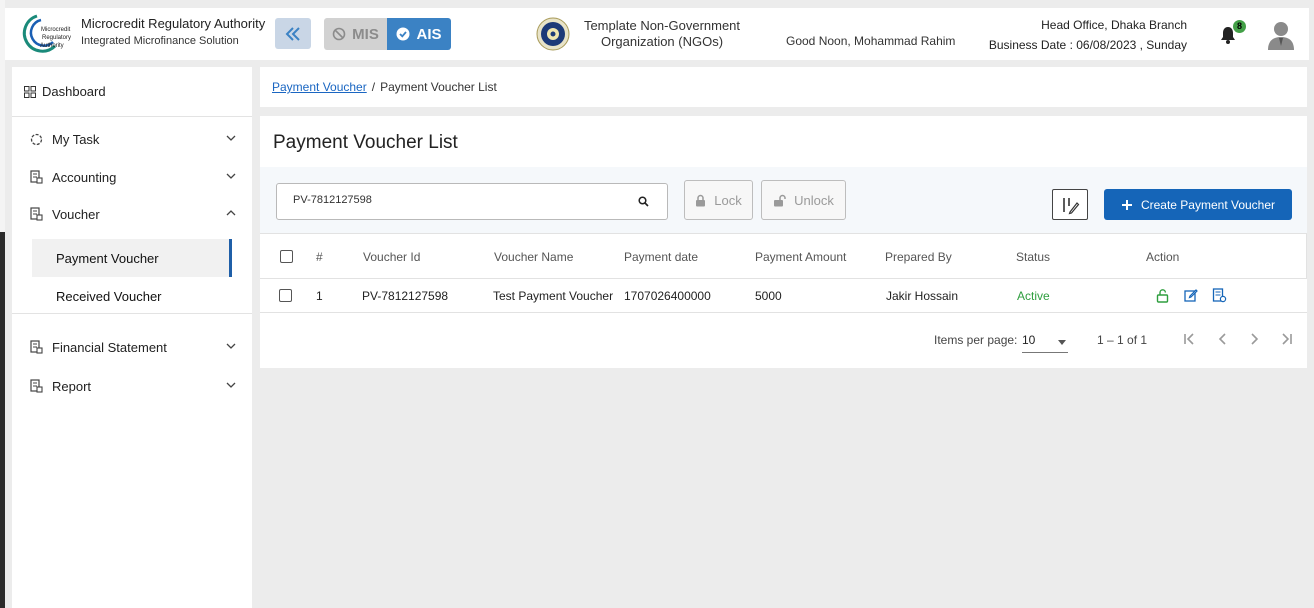 Image resolution: width=1314 pixels, height=608 pixels. Describe the element at coordinates (72, 386) in the screenshot. I see `sidebar-item-label: Report` at that location.